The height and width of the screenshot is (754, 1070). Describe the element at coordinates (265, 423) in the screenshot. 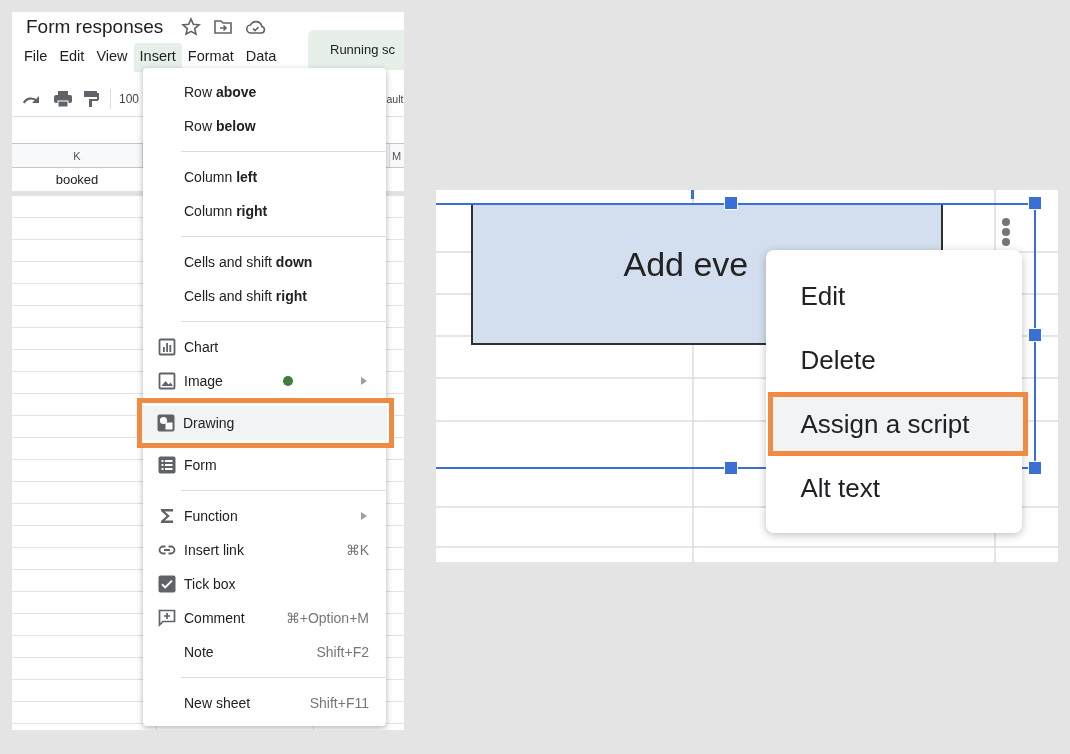

I see `menu-item: Drawing` at that location.